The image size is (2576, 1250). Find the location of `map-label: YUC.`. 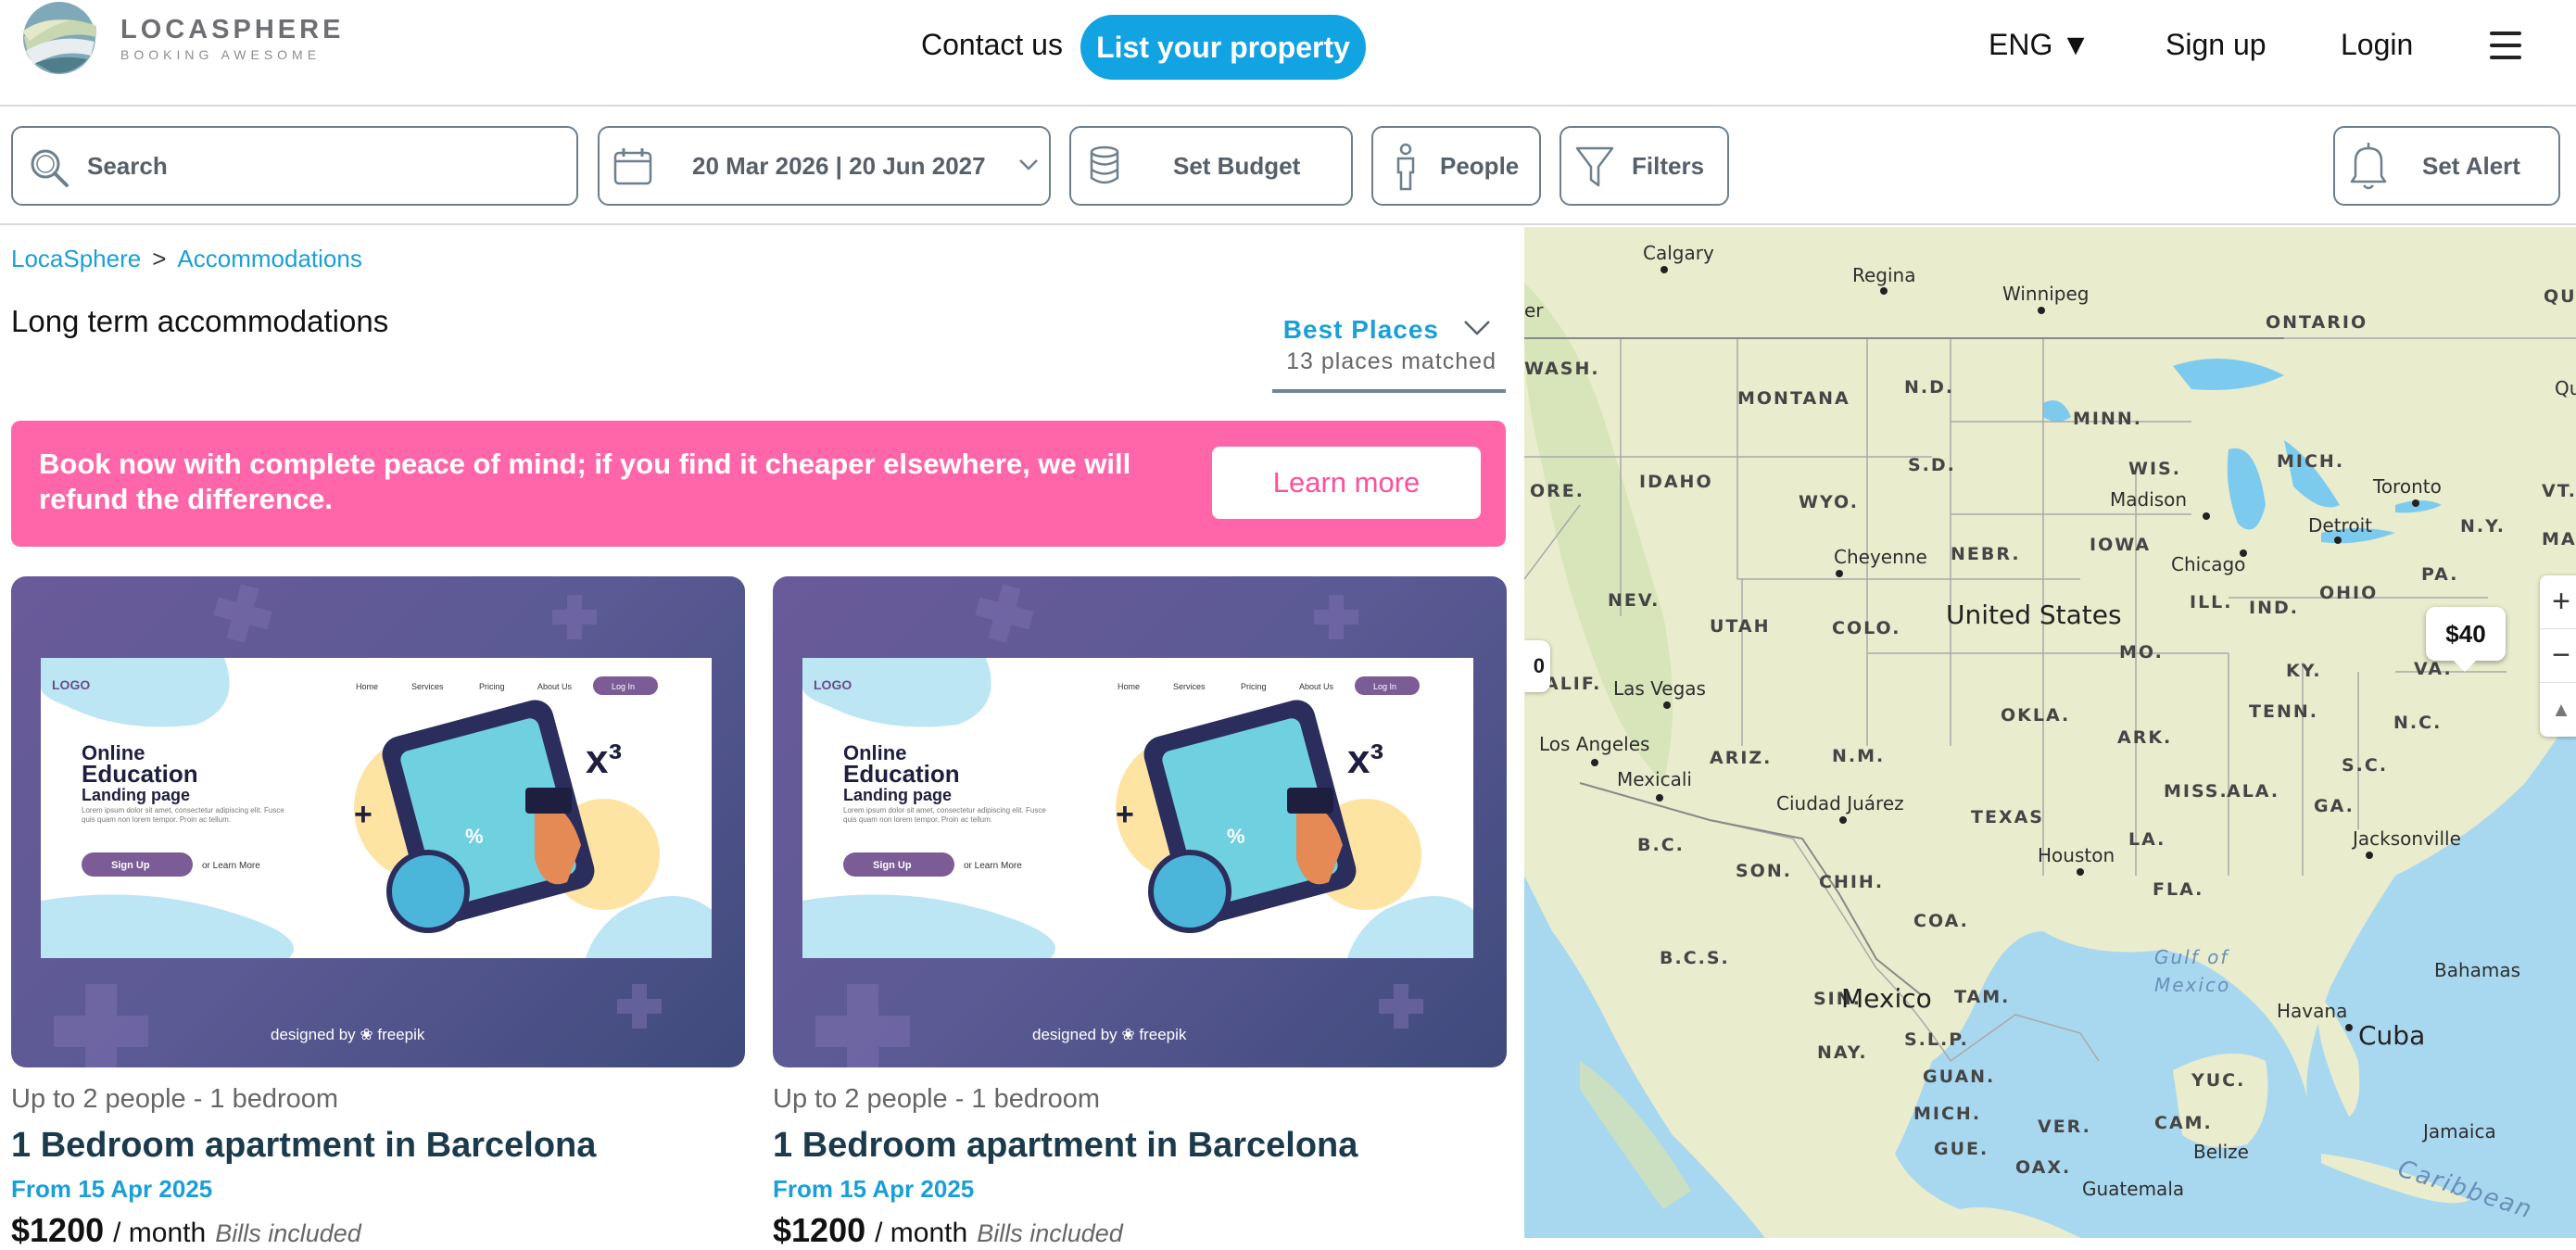

map-label: YUC. is located at coordinates (2219, 1080).